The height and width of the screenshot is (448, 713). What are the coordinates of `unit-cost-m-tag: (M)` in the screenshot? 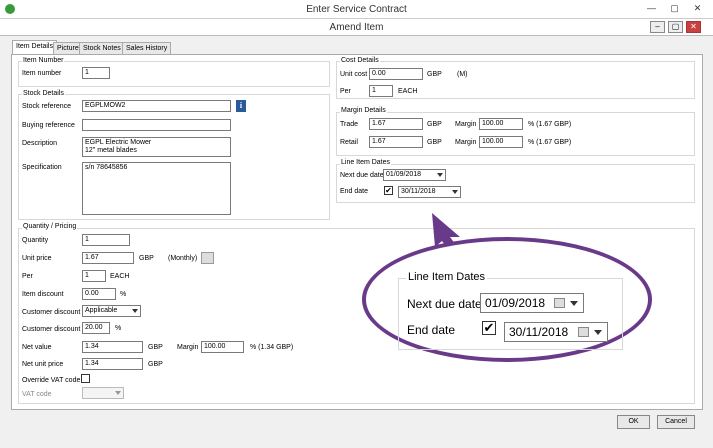 It's located at (462, 74).